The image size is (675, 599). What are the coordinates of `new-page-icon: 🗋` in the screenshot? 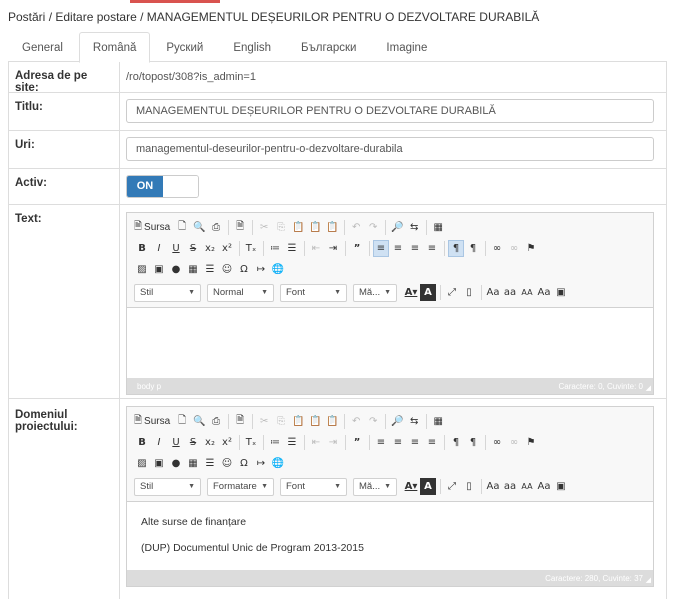 It's located at (182, 227).